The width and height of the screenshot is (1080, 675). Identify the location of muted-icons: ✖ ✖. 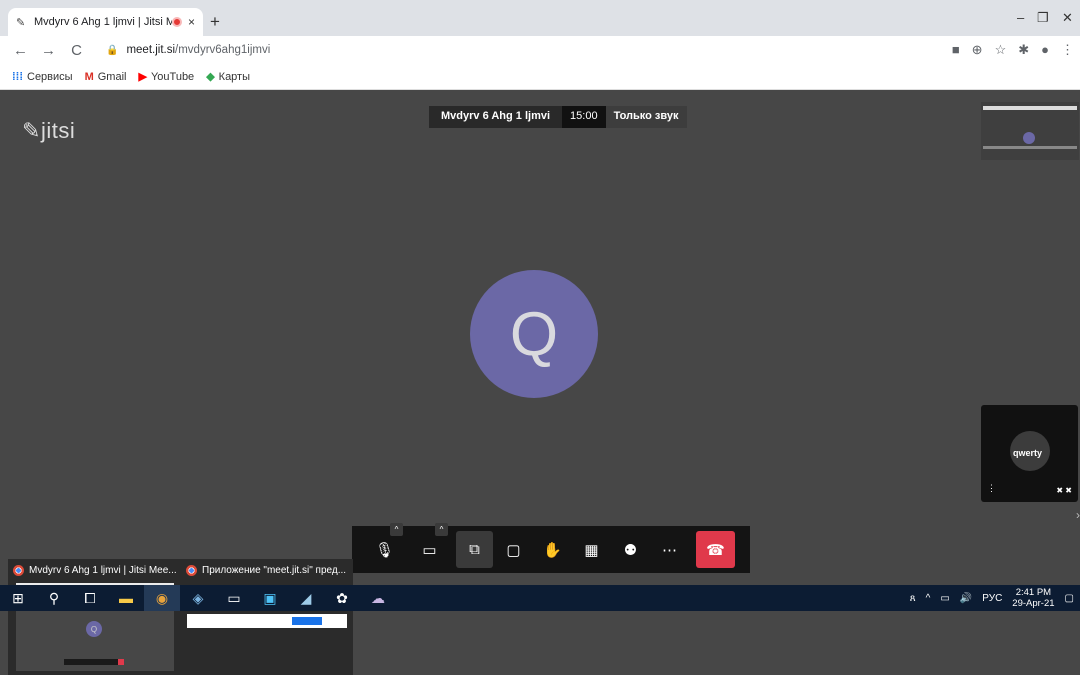
(1064, 490).